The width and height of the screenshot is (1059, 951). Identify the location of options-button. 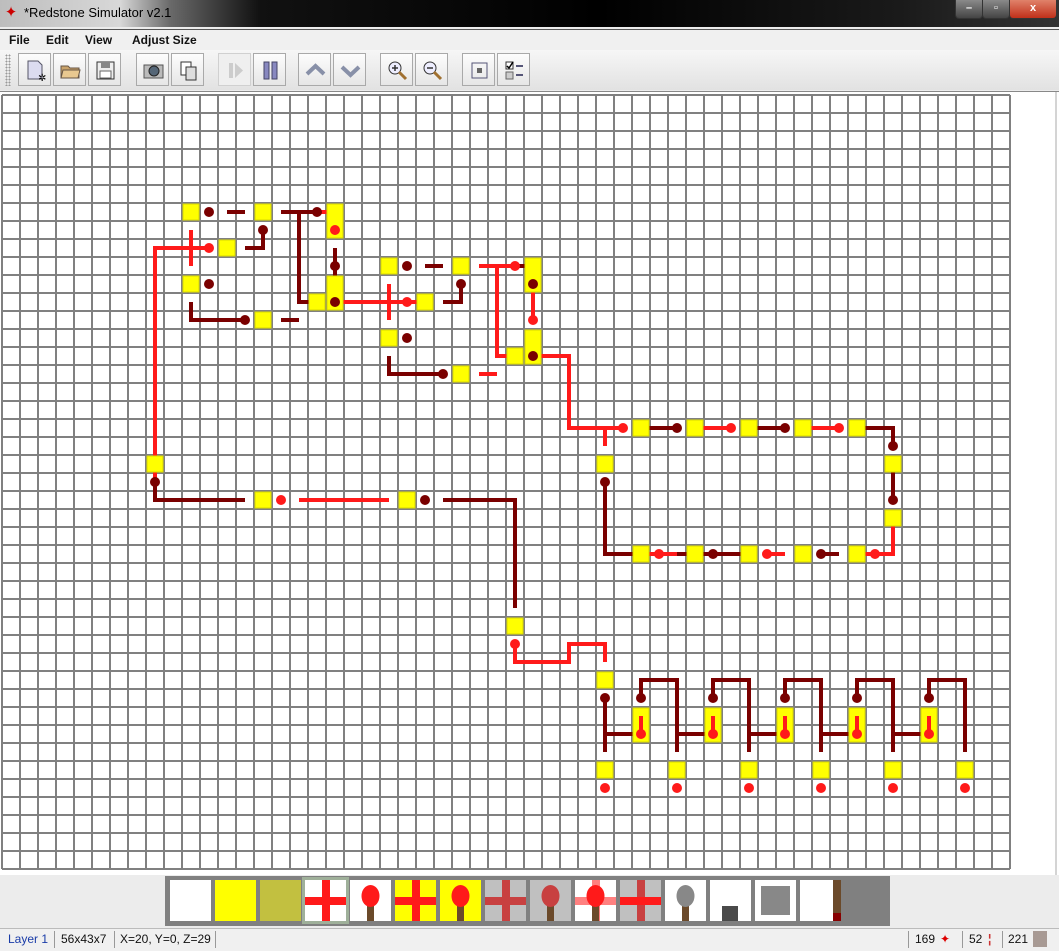
(513, 69).